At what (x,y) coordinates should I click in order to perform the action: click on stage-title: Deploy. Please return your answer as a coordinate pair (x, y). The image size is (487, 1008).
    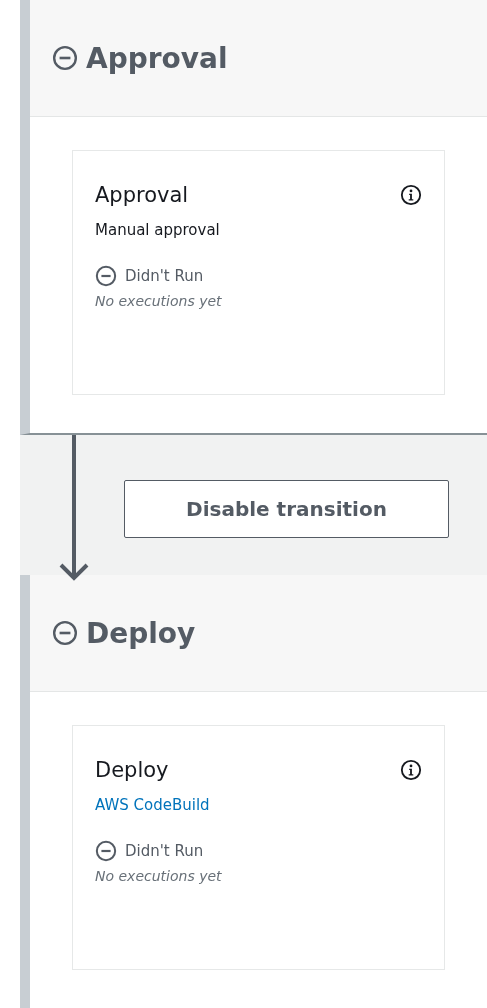
    Looking at the image, I should click on (141, 633).